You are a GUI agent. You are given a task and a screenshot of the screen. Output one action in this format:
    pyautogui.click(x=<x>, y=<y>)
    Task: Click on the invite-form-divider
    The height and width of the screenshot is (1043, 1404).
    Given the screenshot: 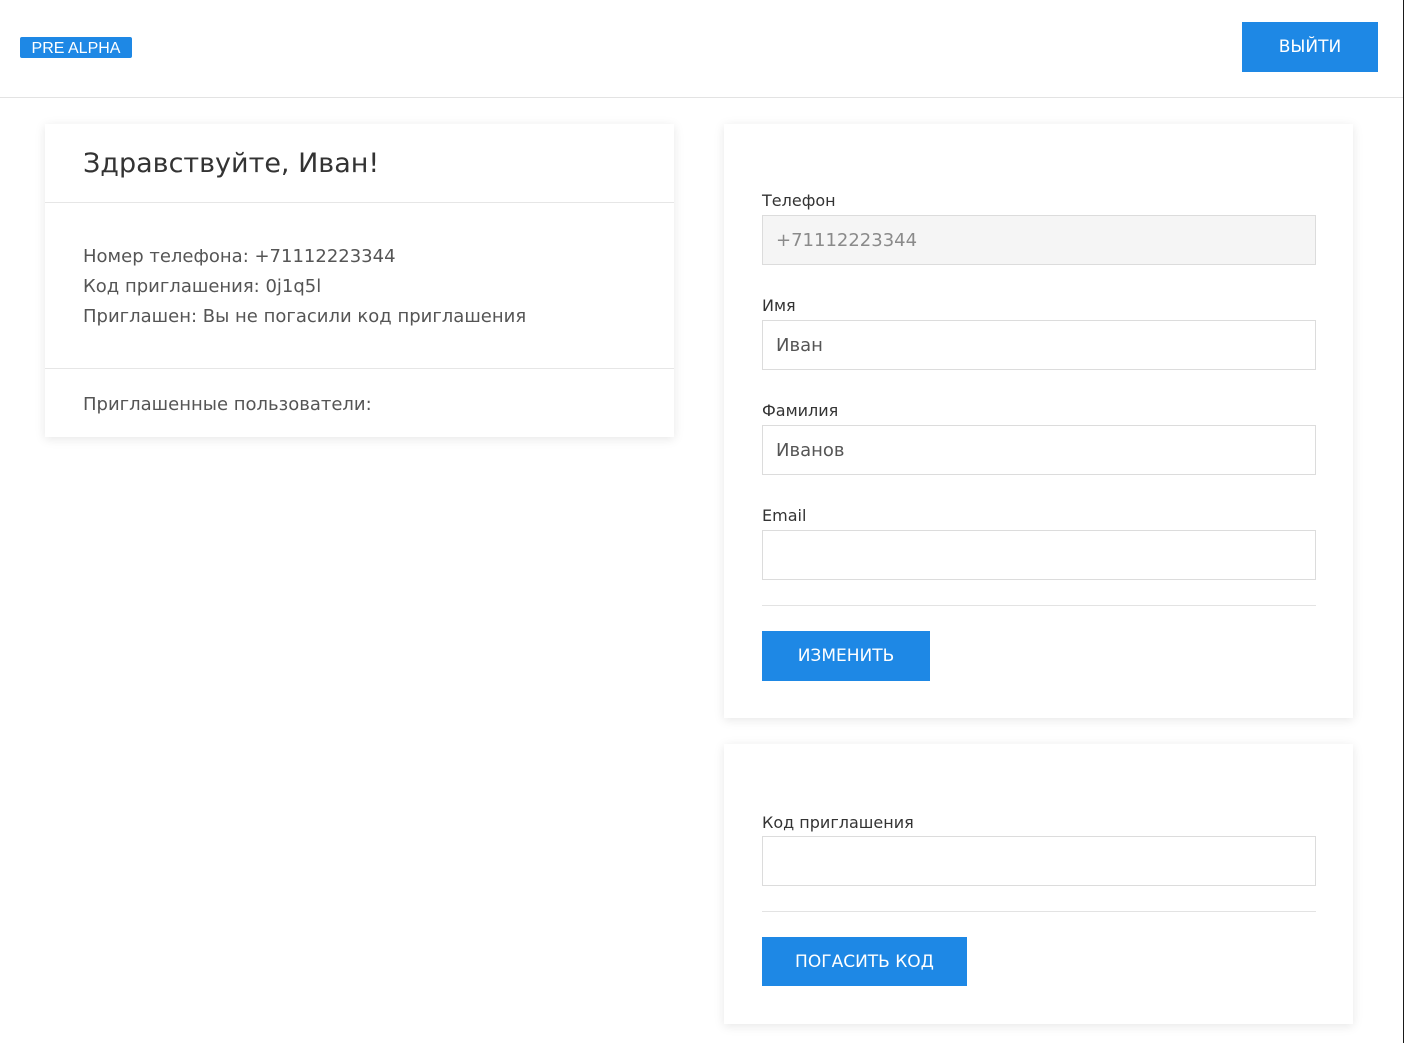 What is the action you would take?
    pyautogui.click(x=1039, y=911)
    